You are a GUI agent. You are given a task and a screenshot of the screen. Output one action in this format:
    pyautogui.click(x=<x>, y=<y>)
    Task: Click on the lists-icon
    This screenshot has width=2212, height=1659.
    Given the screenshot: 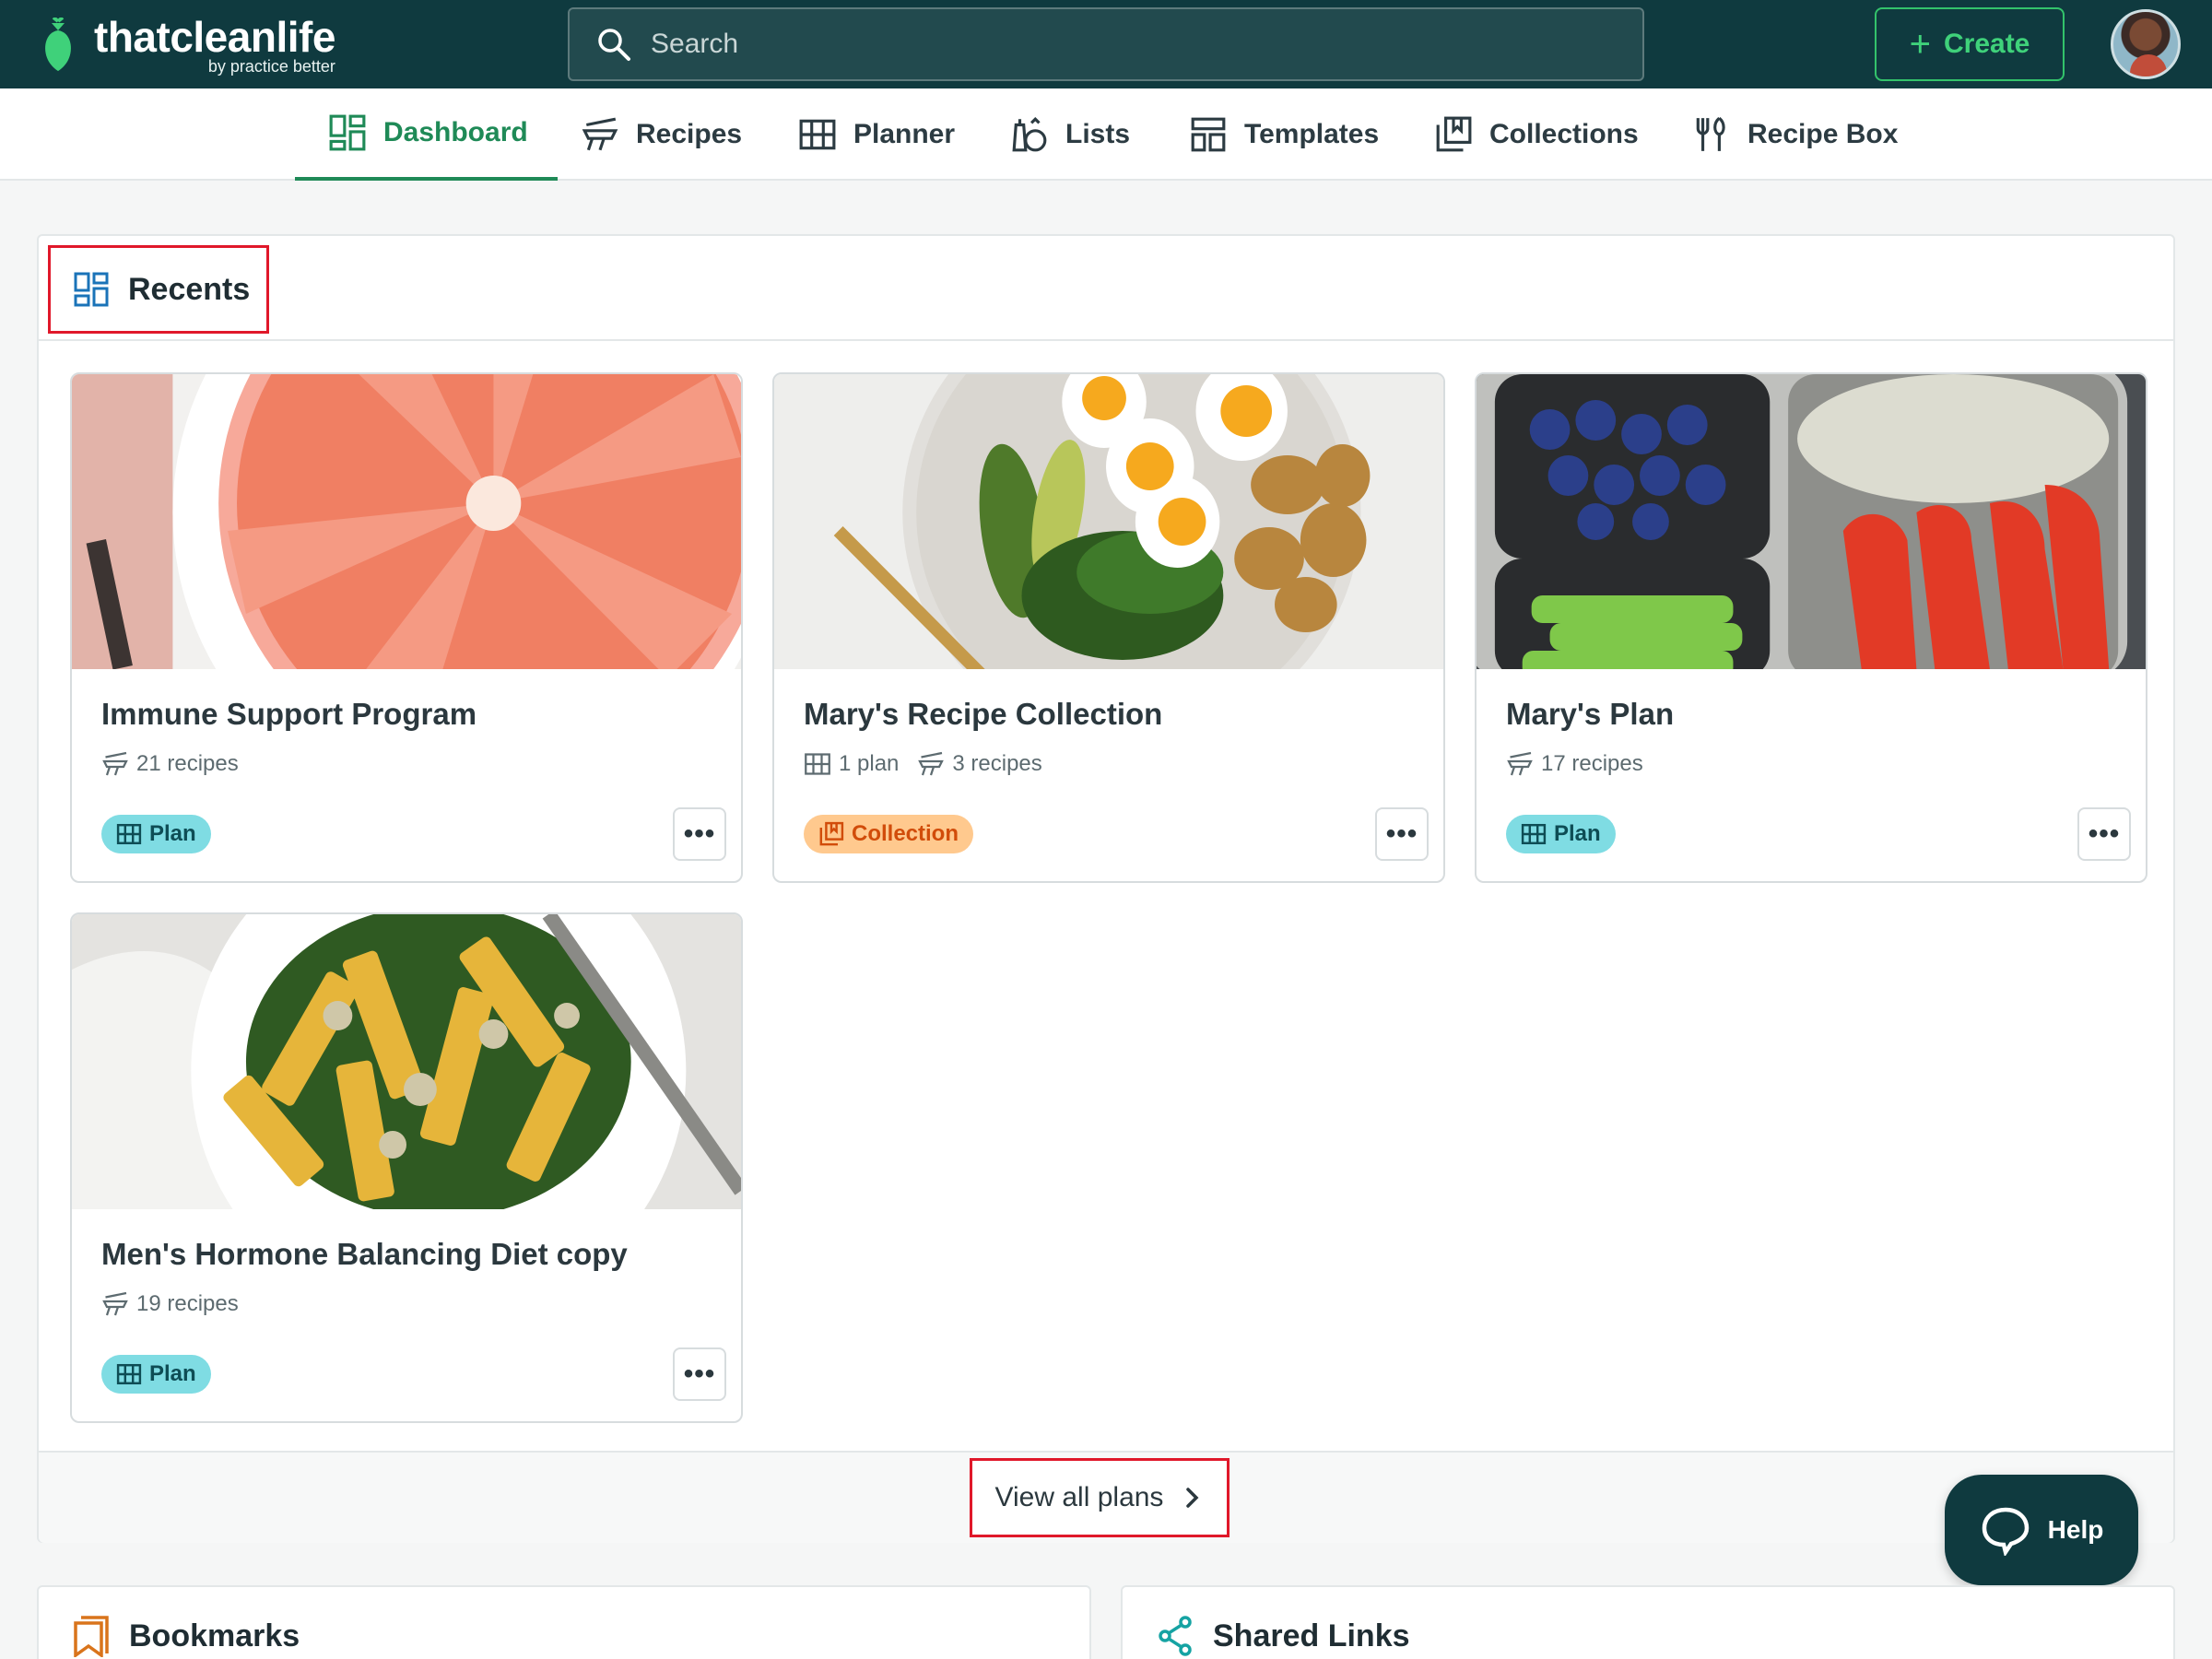 What is the action you would take?
    pyautogui.click(x=1029, y=134)
    